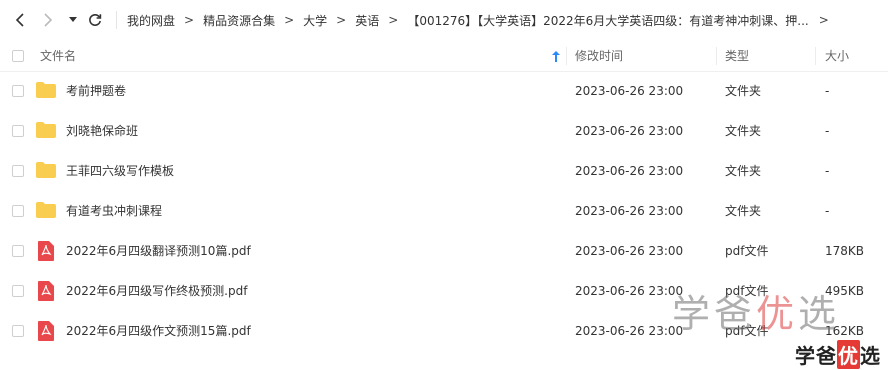 The image size is (888, 370). I want to click on file-type: pdf文件, so click(747, 251).